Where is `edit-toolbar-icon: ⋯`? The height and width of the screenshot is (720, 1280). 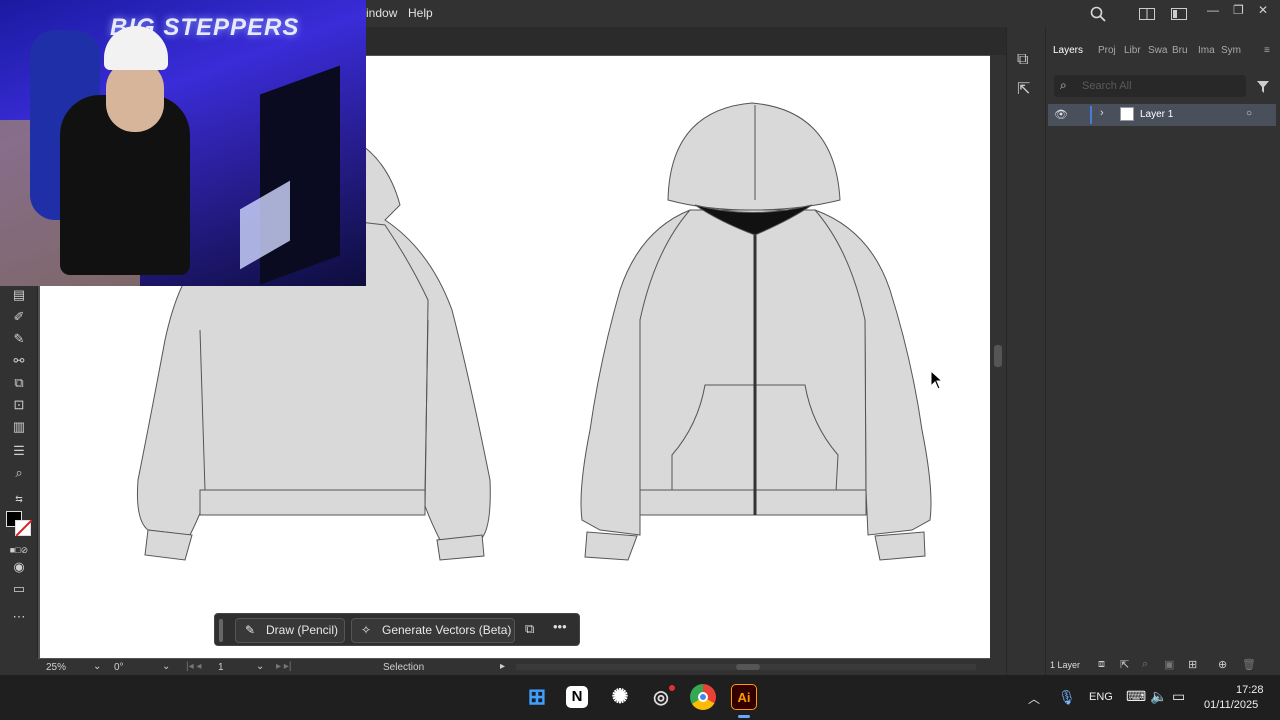 edit-toolbar-icon: ⋯ is located at coordinates (19, 617).